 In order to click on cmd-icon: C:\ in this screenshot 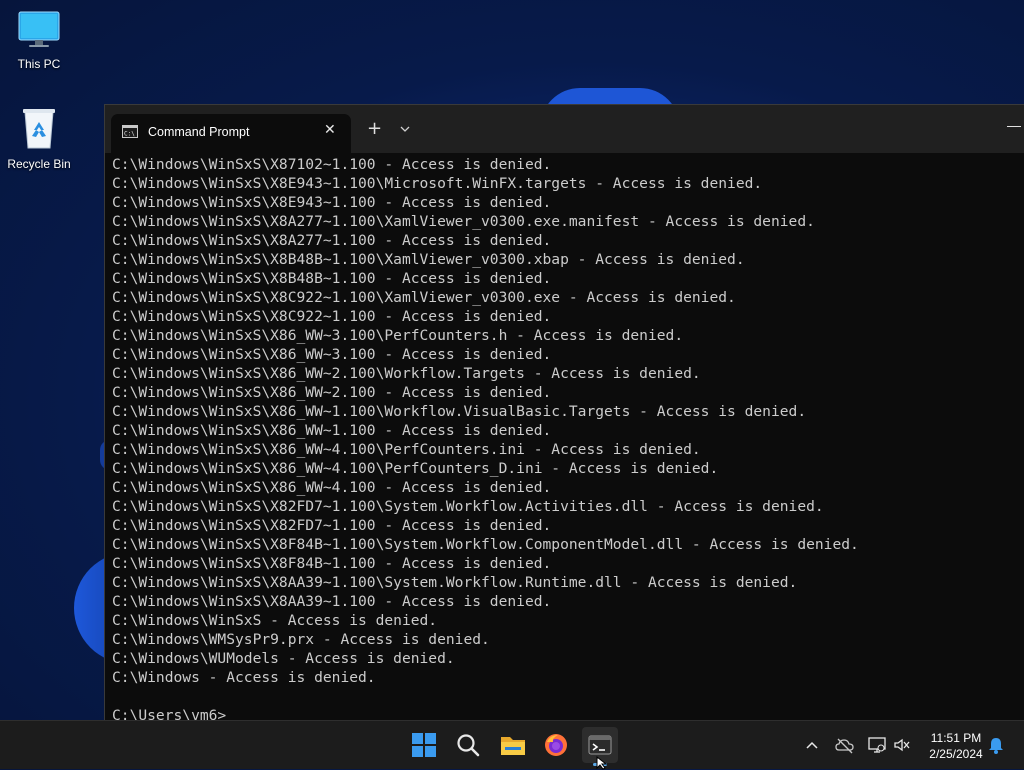, I will do `click(130, 131)`.